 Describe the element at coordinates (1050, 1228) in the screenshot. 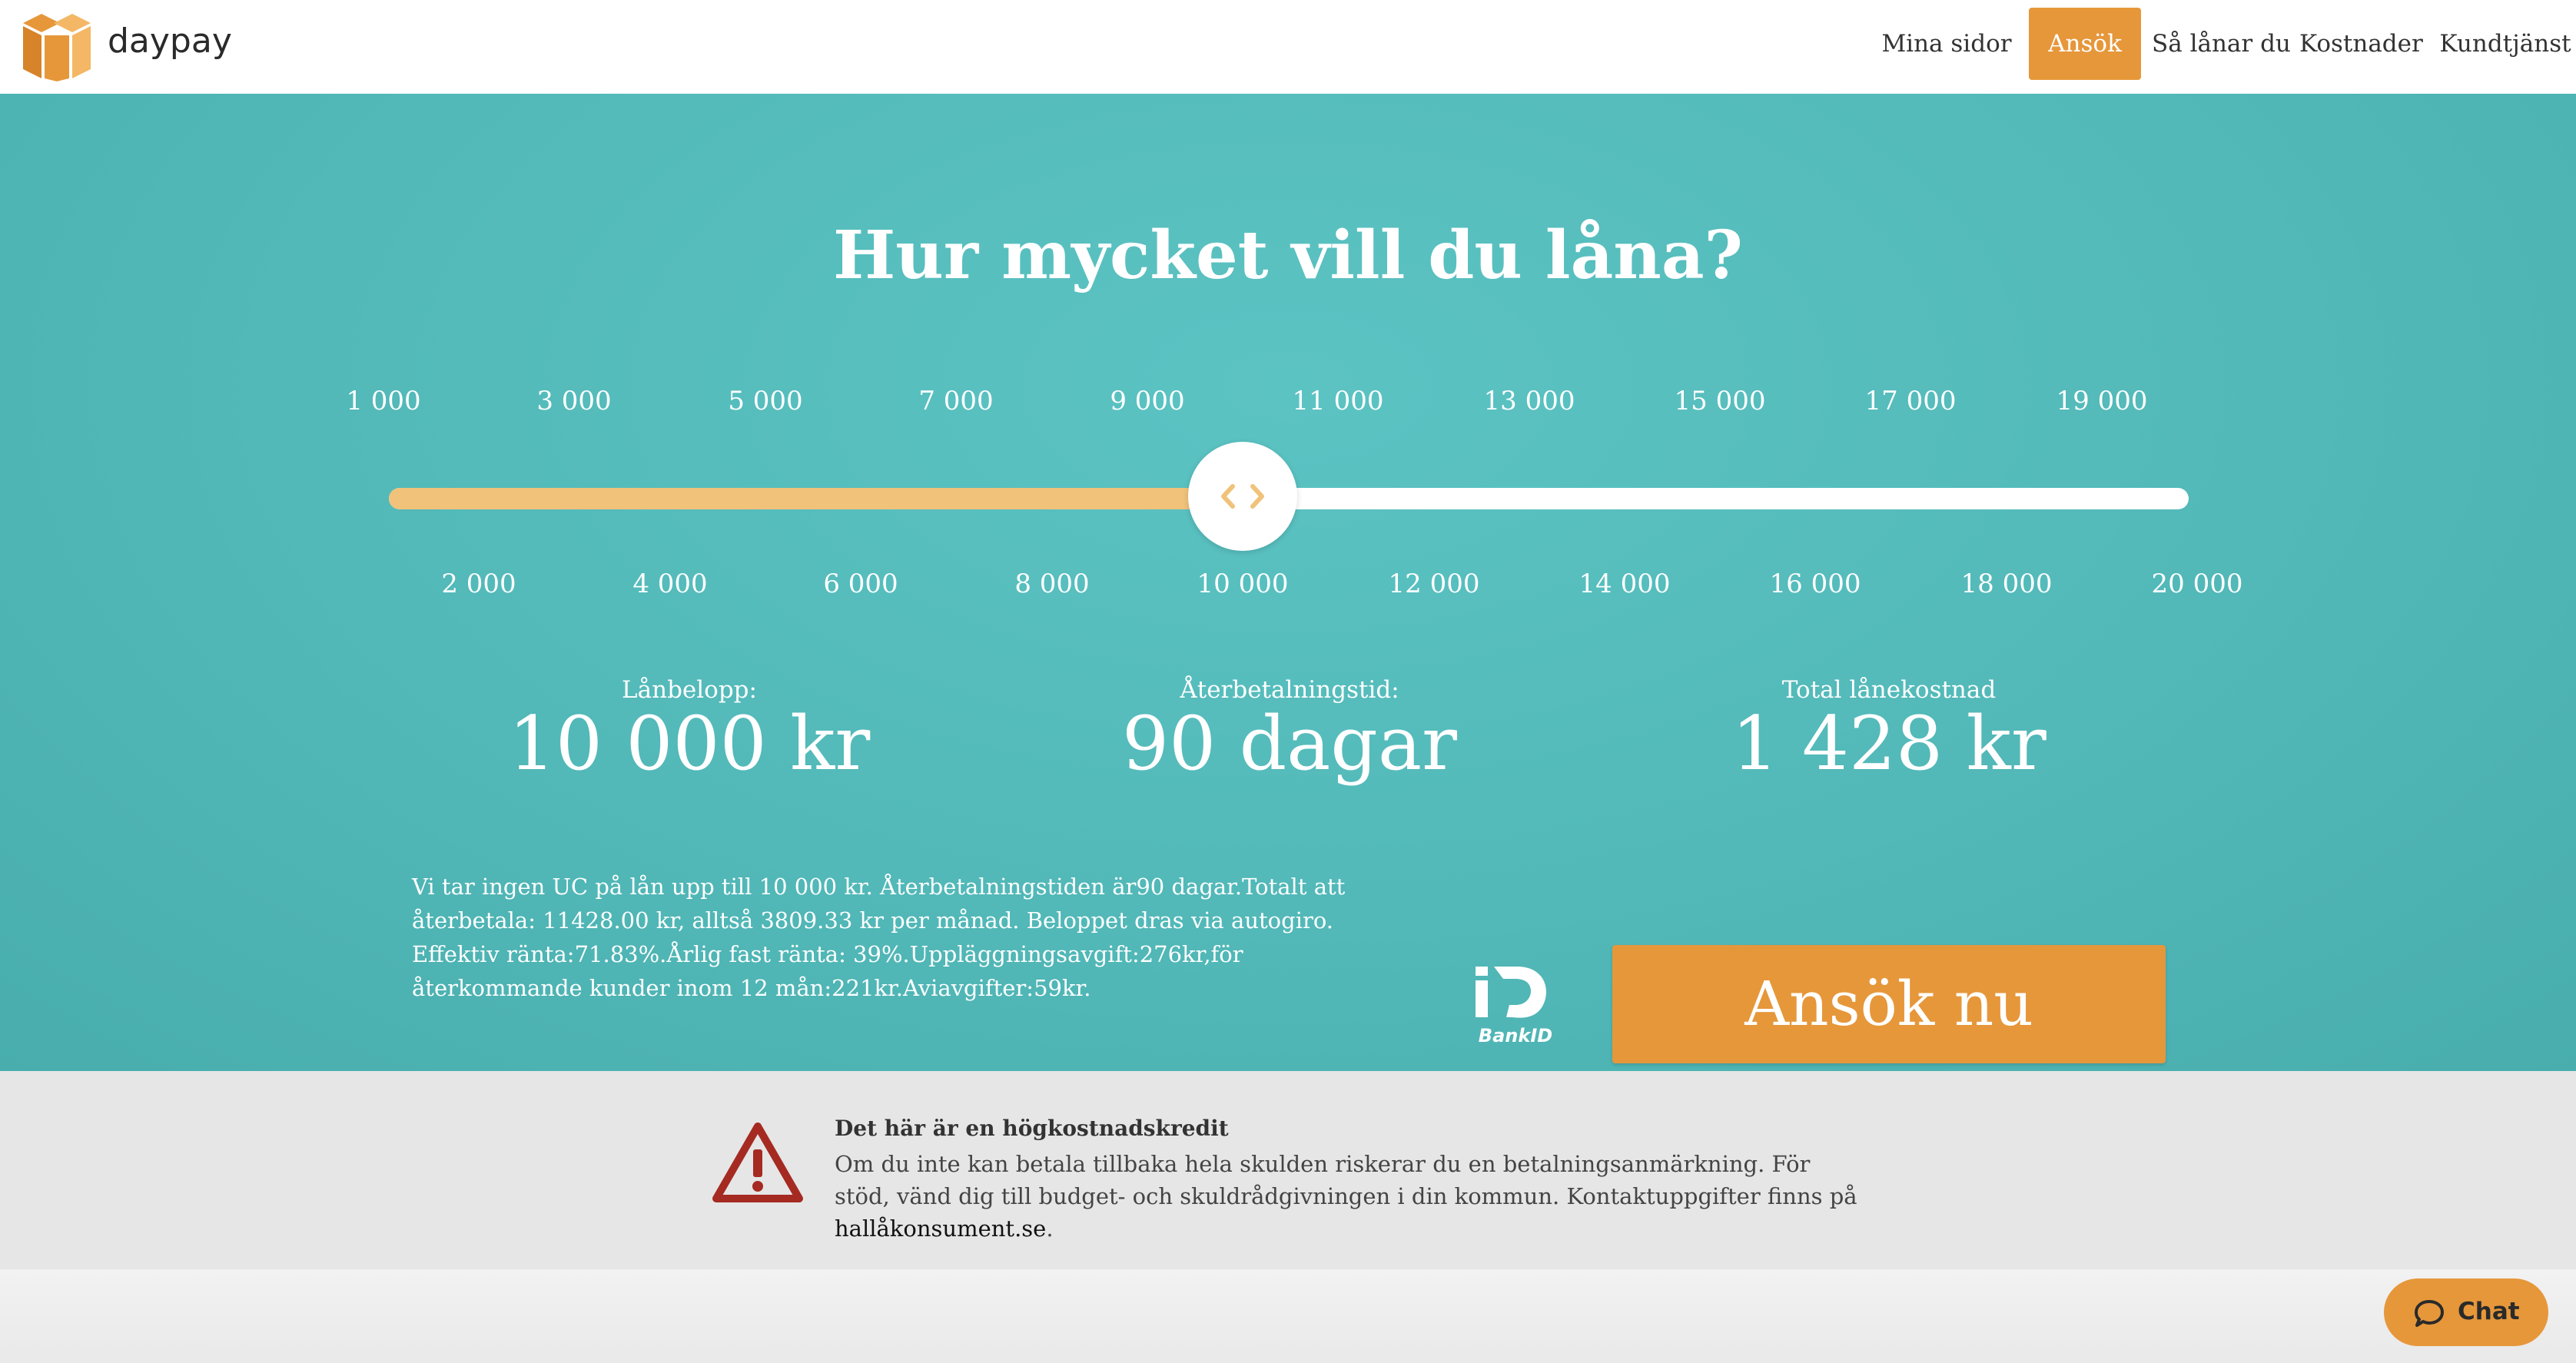

I see `warning-end: .` at that location.